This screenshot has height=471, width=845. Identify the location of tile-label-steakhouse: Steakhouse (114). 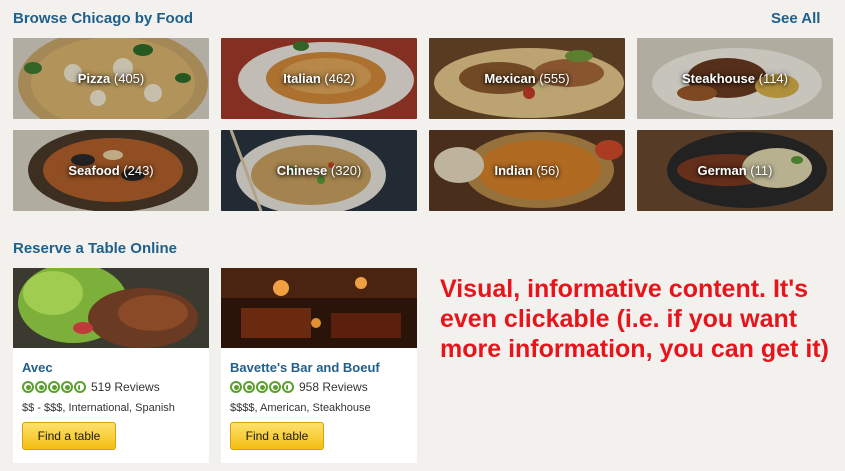
(735, 78).